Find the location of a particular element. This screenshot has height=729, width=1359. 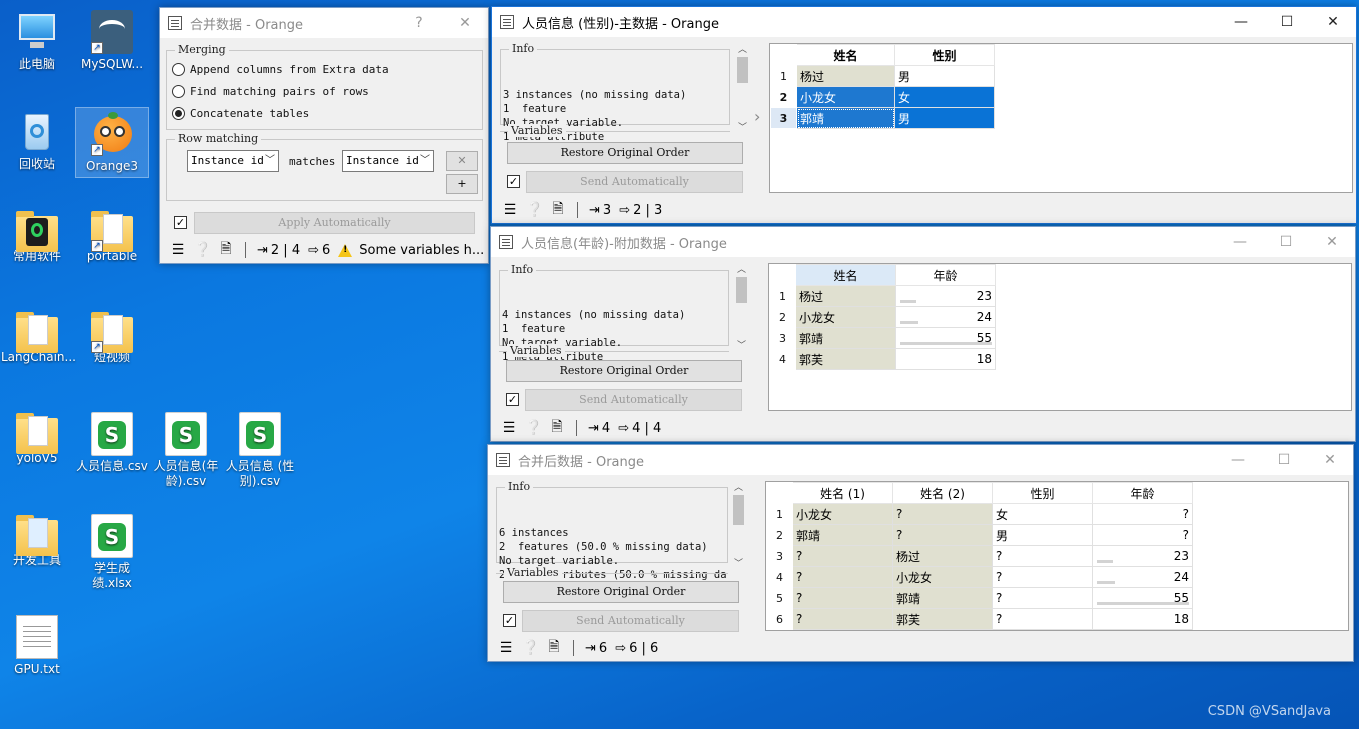

title-bar: 人员信息 (性别)-主数据 - Orange — ☐ ✕ is located at coordinates (924, 22).